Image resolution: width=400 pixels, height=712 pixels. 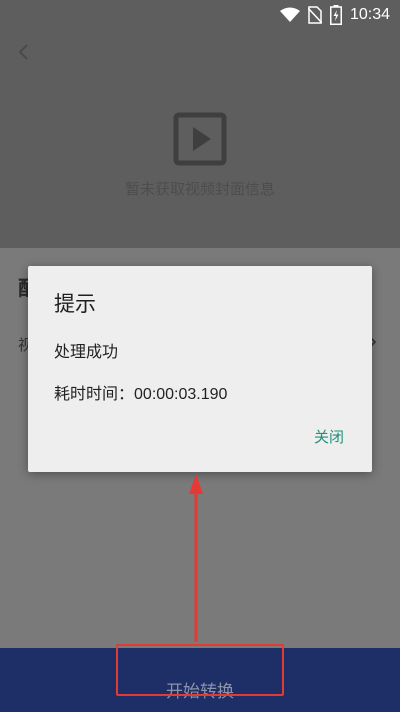 I want to click on status-icons: 10:34, so click(x=334, y=15).